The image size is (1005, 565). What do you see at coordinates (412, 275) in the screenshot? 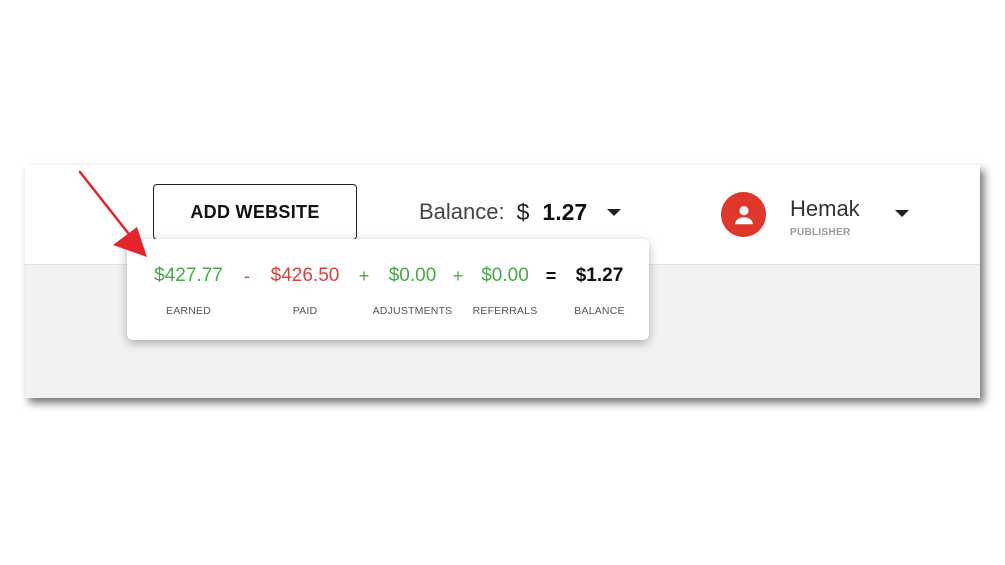
I see `adjustments-value: $0.00` at bounding box center [412, 275].